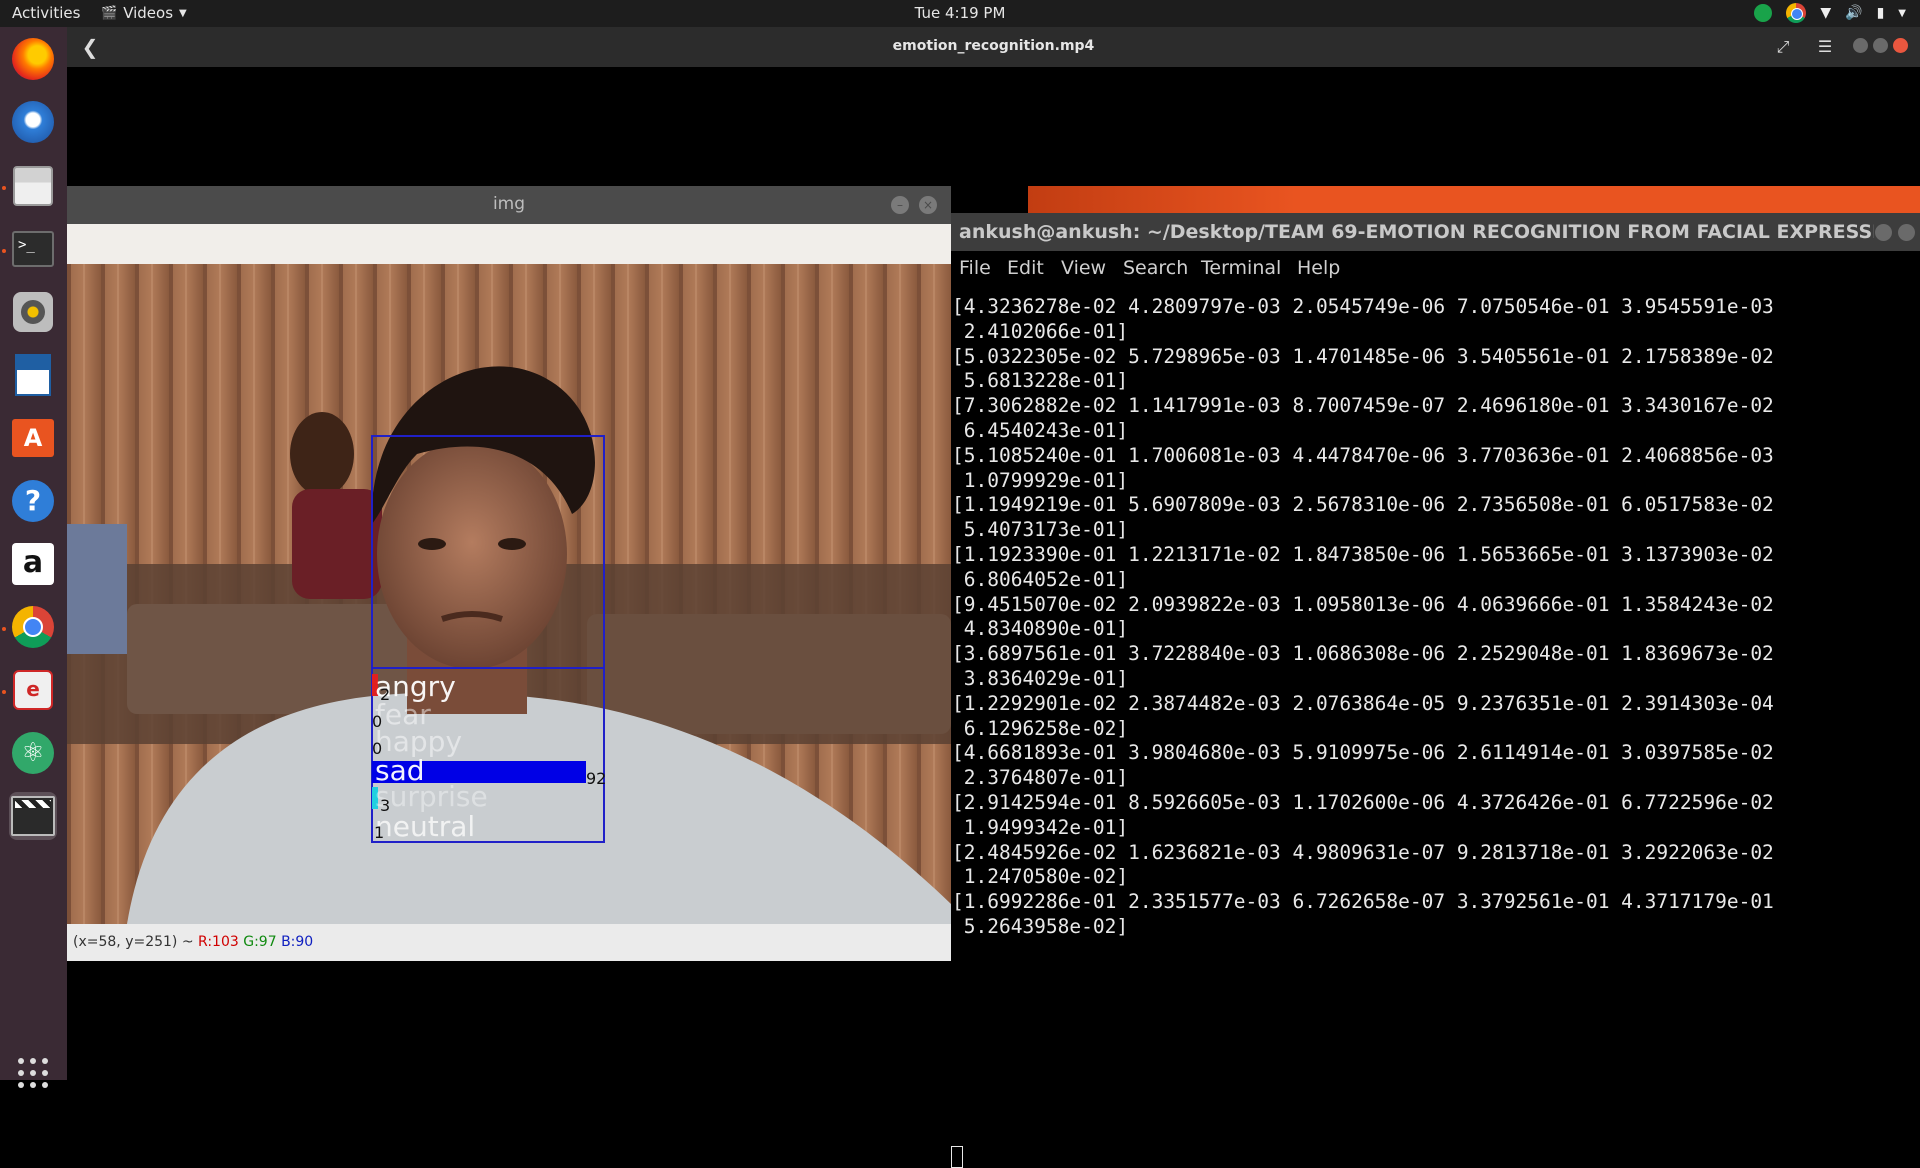 This screenshot has height=1168, width=1920. Describe the element at coordinates (1040, 827) in the screenshot. I see `terminal-line: 1.9499342e-01]` at that location.